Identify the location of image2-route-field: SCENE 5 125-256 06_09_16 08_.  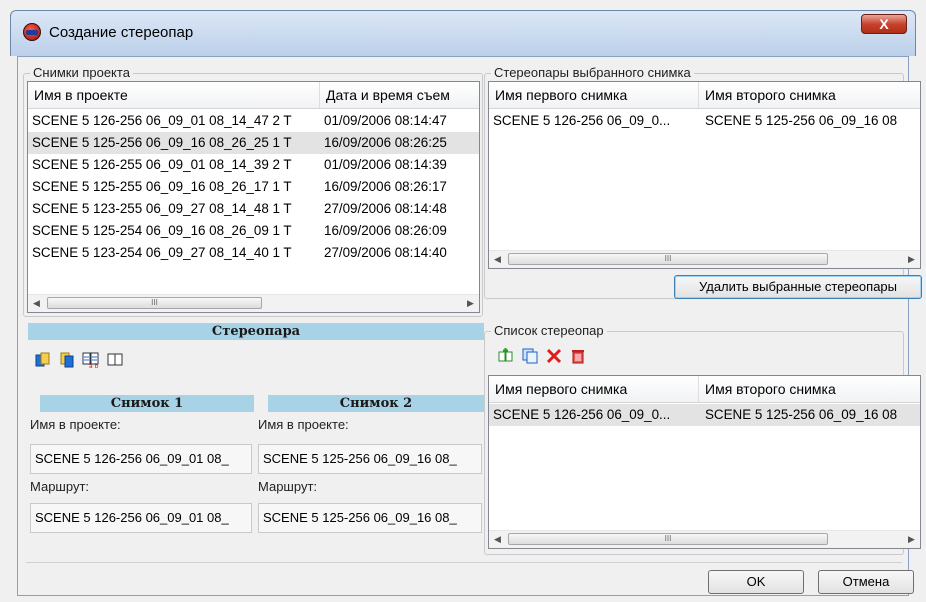
(370, 518).